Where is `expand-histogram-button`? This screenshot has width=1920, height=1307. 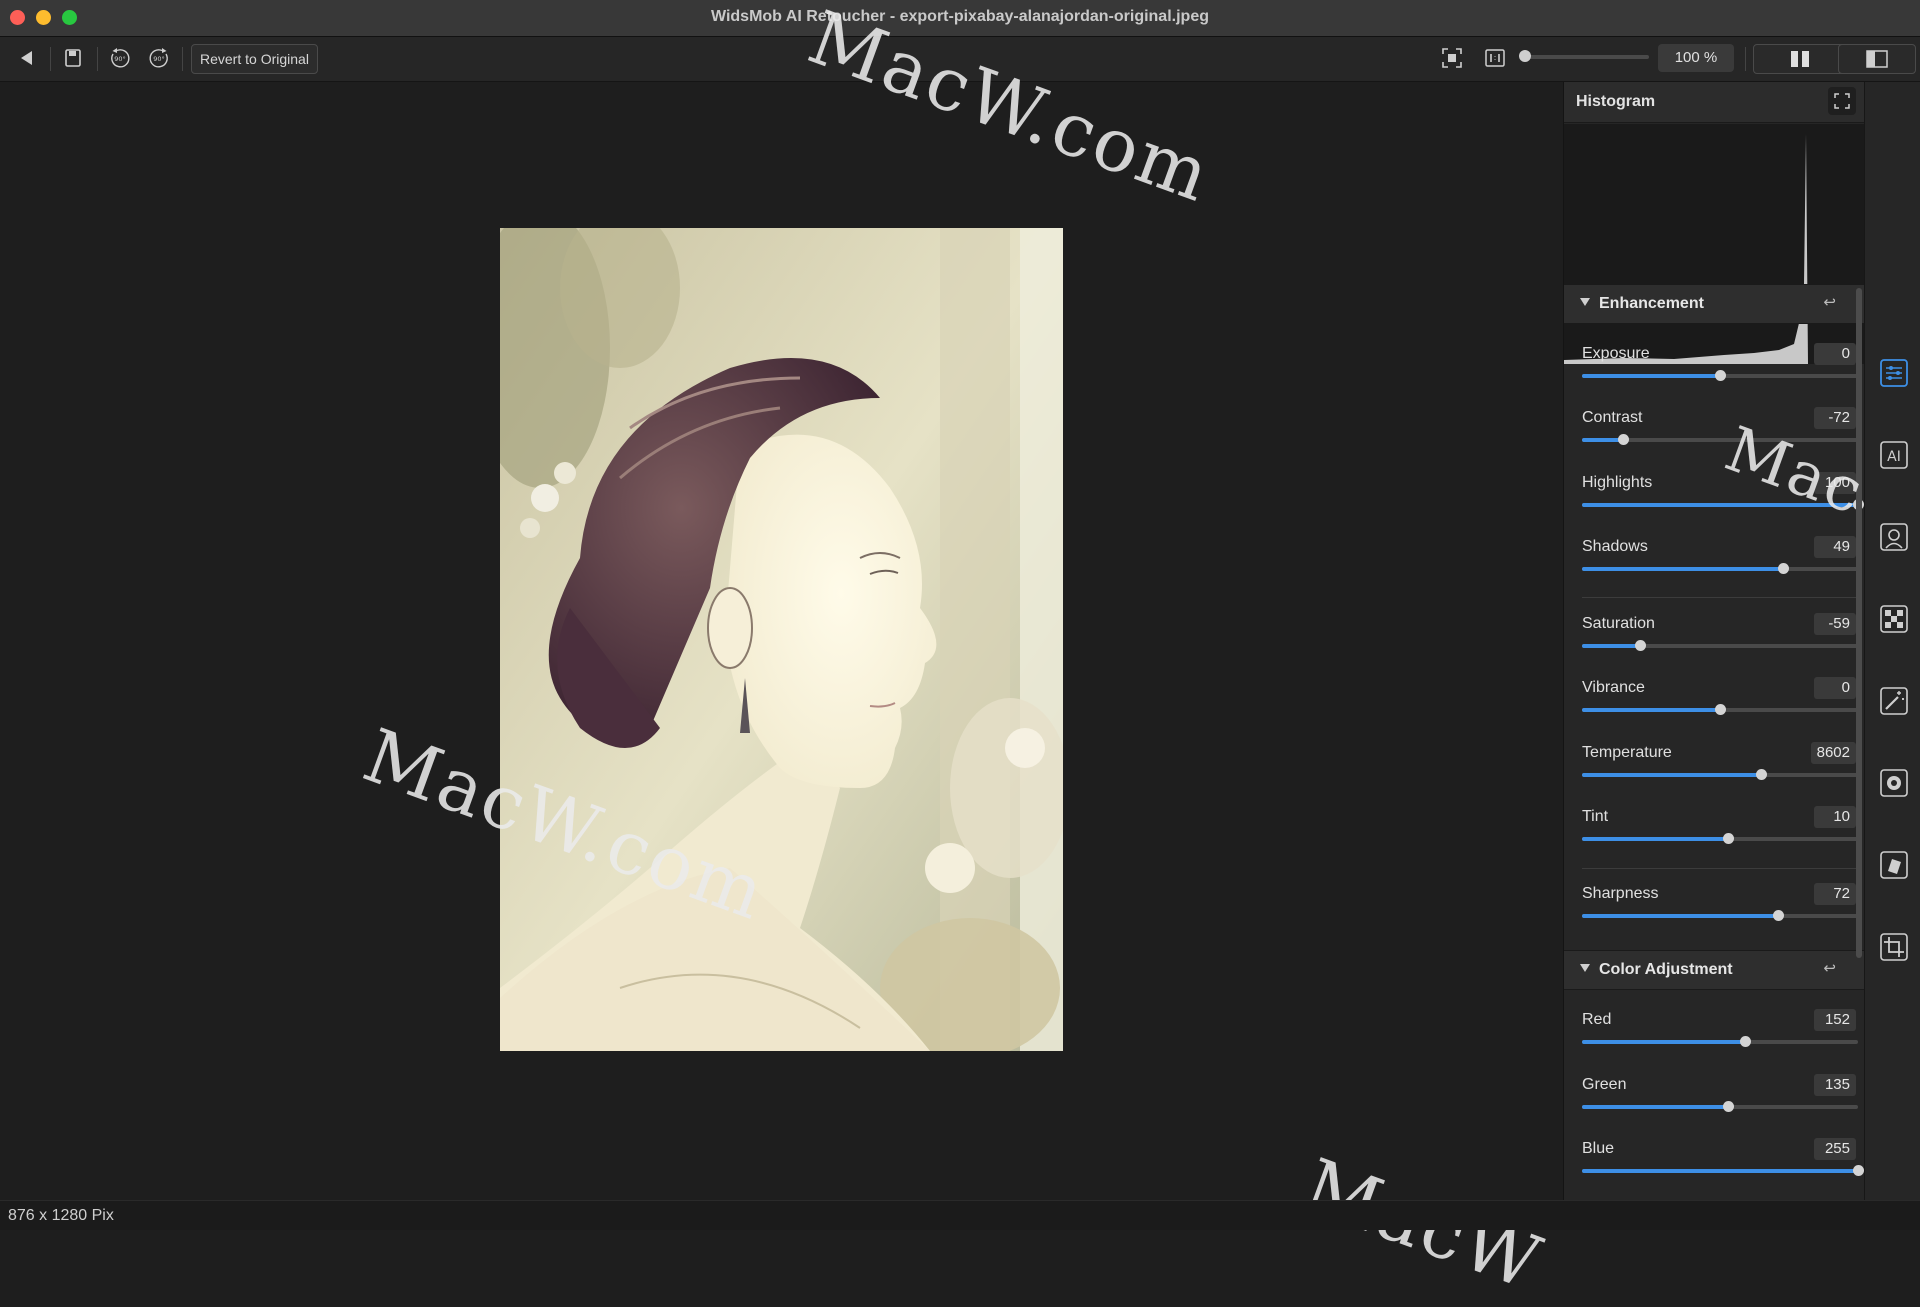 expand-histogram-button is located at coordinates (1842, 101).